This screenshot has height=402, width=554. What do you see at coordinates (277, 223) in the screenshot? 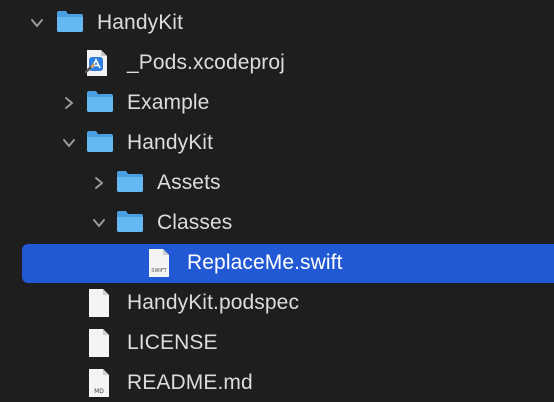
I see `tree-row-classes: Classes` at bounding box center [277, 223].